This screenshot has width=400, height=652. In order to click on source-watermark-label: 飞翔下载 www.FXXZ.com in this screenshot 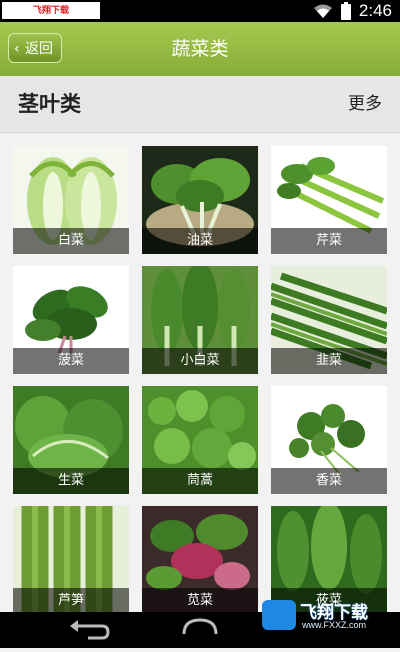, I will do `click(51, 17)`.